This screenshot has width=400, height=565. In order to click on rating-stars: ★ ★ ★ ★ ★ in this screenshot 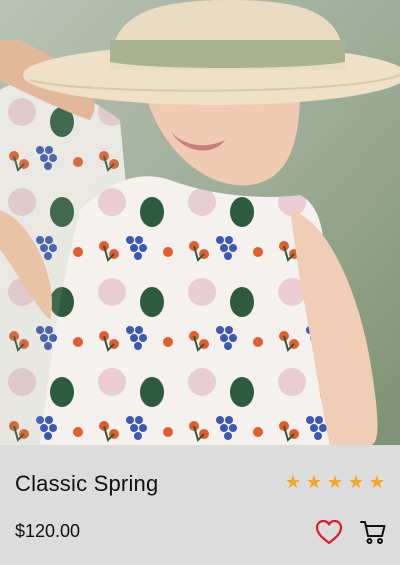, I will do `click(335, 482)`.